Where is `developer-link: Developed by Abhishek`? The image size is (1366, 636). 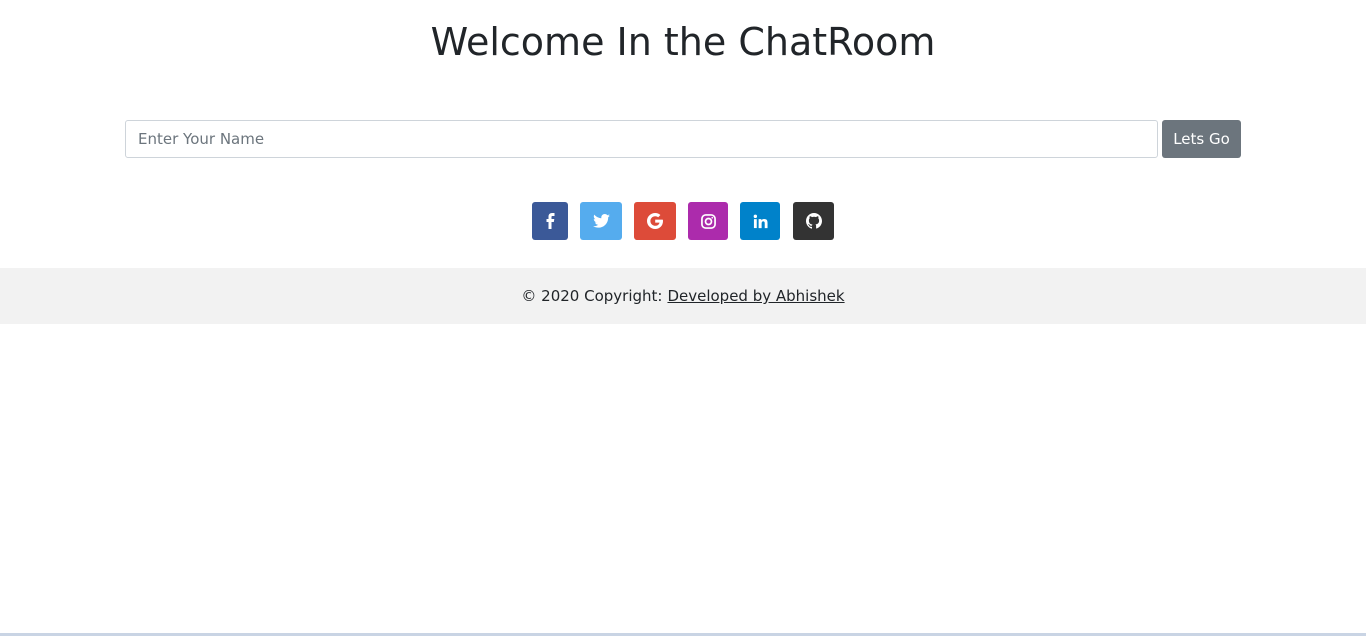 developer-link: Developed by Abhishek is located at coordinates (755, 296).